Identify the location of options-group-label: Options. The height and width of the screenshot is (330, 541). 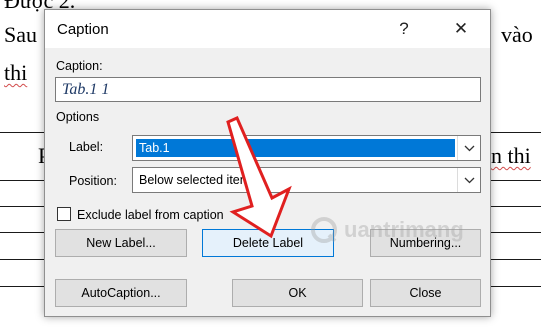
(78, 117).